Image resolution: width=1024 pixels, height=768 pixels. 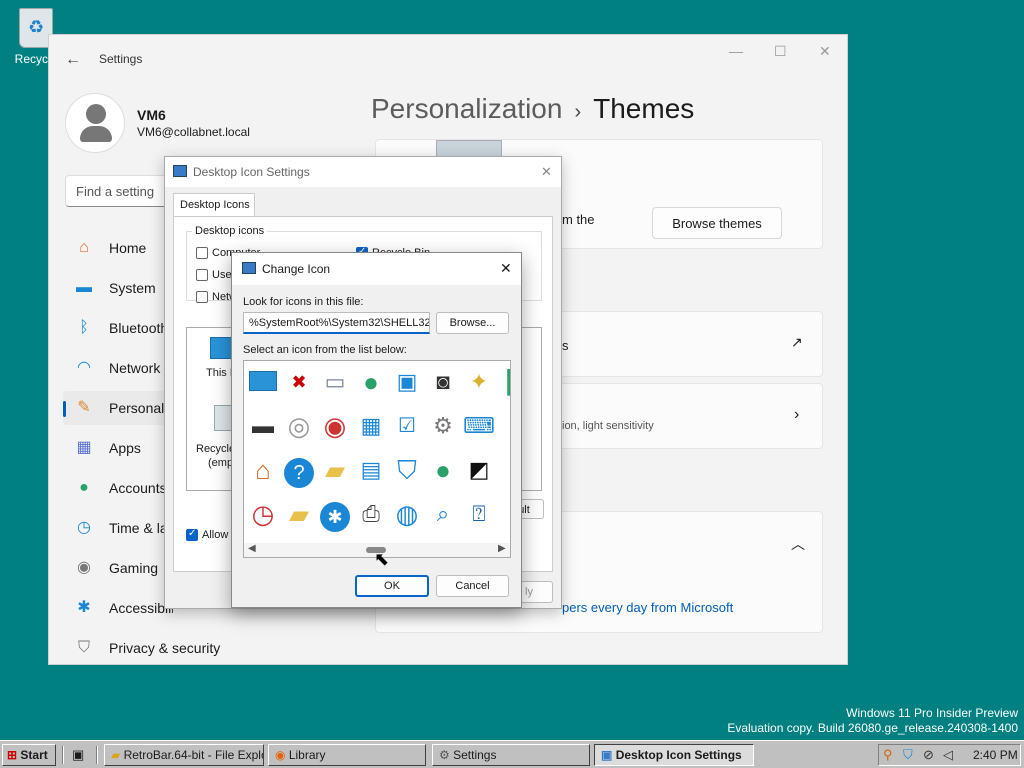 I want to click on look-for-label: Look for icons in this file:, so click(x=303, y=302).